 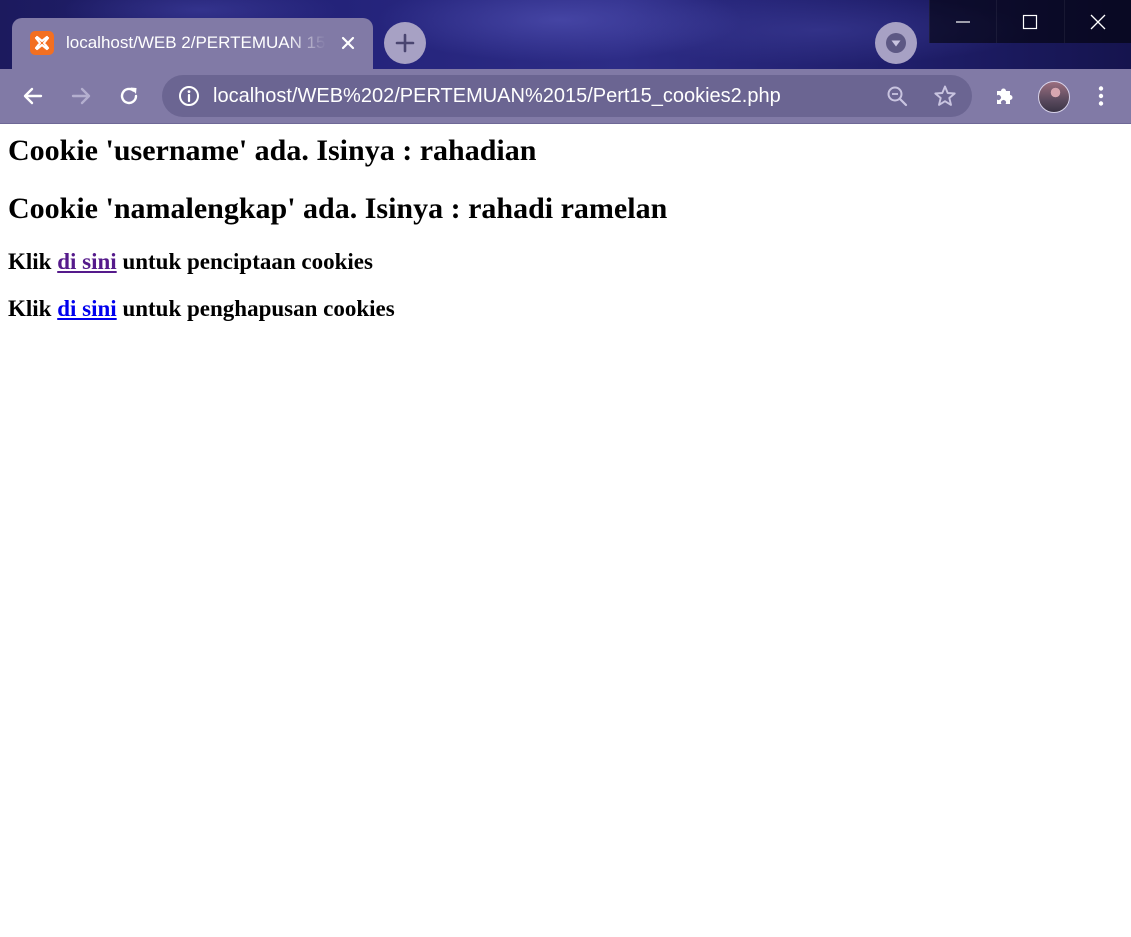 I want to click on maximize-button, so click(x=1029, y=21).